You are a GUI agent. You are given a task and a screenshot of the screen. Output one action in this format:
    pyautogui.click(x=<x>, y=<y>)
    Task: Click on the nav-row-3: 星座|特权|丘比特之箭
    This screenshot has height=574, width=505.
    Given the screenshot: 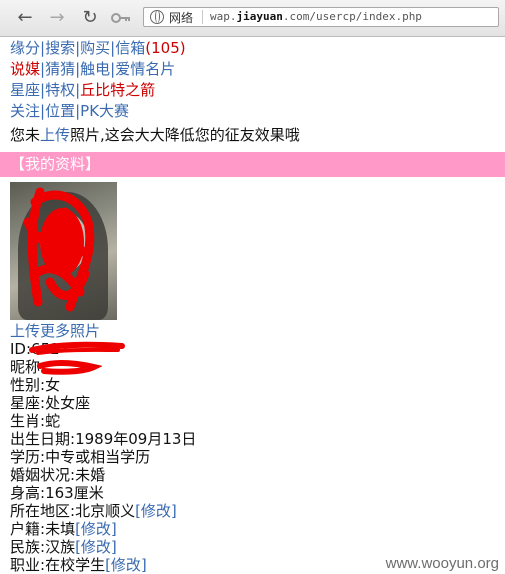 What is the action you would take?
    pyautogui.click(x=255, y=90)
    